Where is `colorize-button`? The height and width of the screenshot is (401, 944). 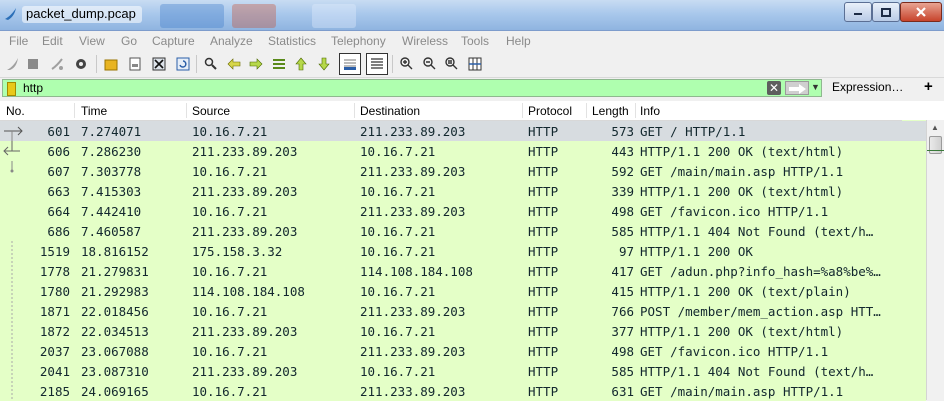 colorize-button is located at coordinates (377, 64).